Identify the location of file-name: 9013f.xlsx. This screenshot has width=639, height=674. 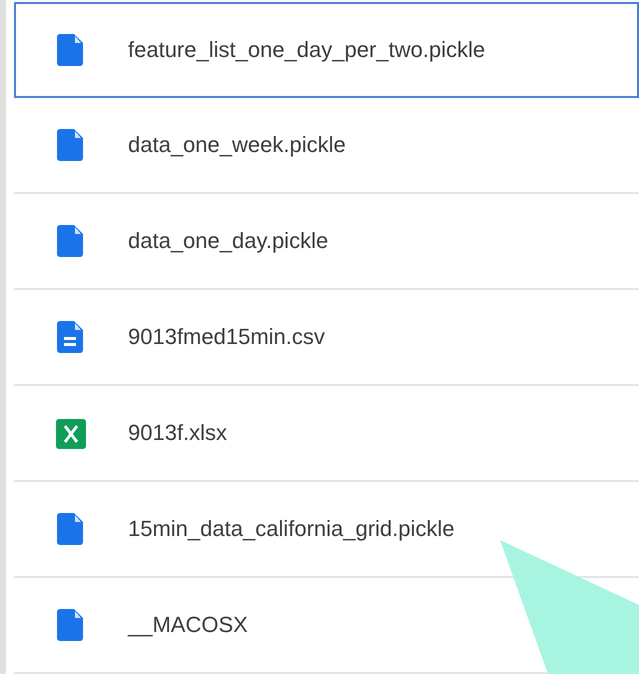
(178, 433).